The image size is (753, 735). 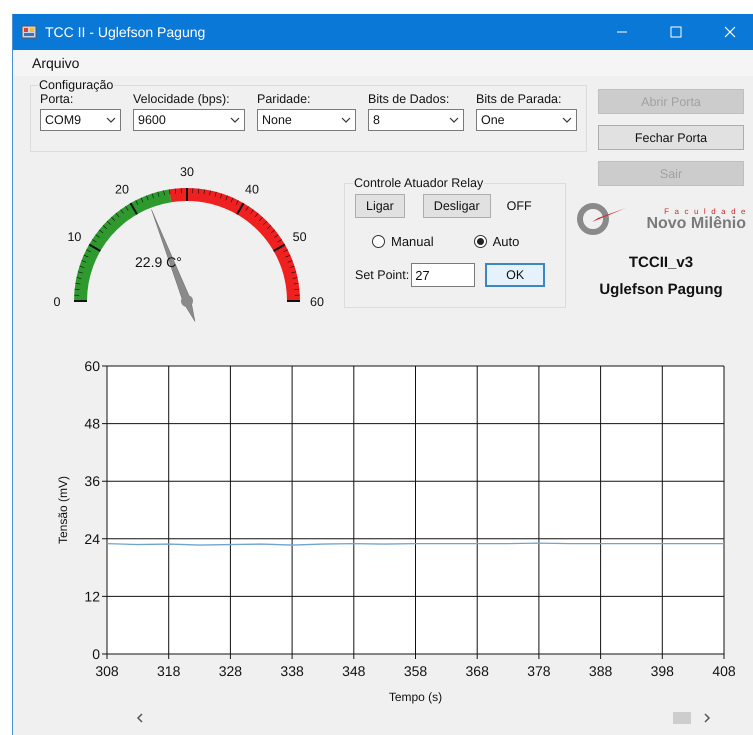 What do you see at coordinates (299, 237) in the screenshot?
I see `scale-label: 50` at bounding box center [299, 237].